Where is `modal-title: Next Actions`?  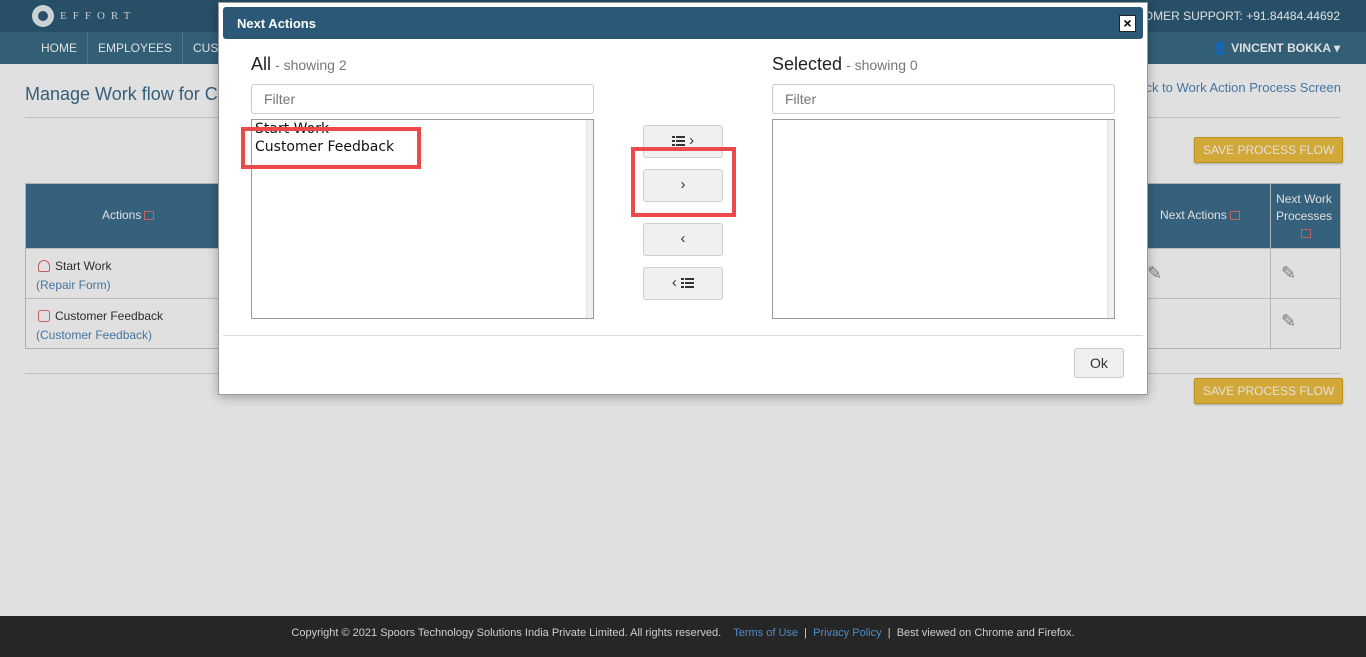 modal-title: Next Actions is located at coordinates (276, 23).